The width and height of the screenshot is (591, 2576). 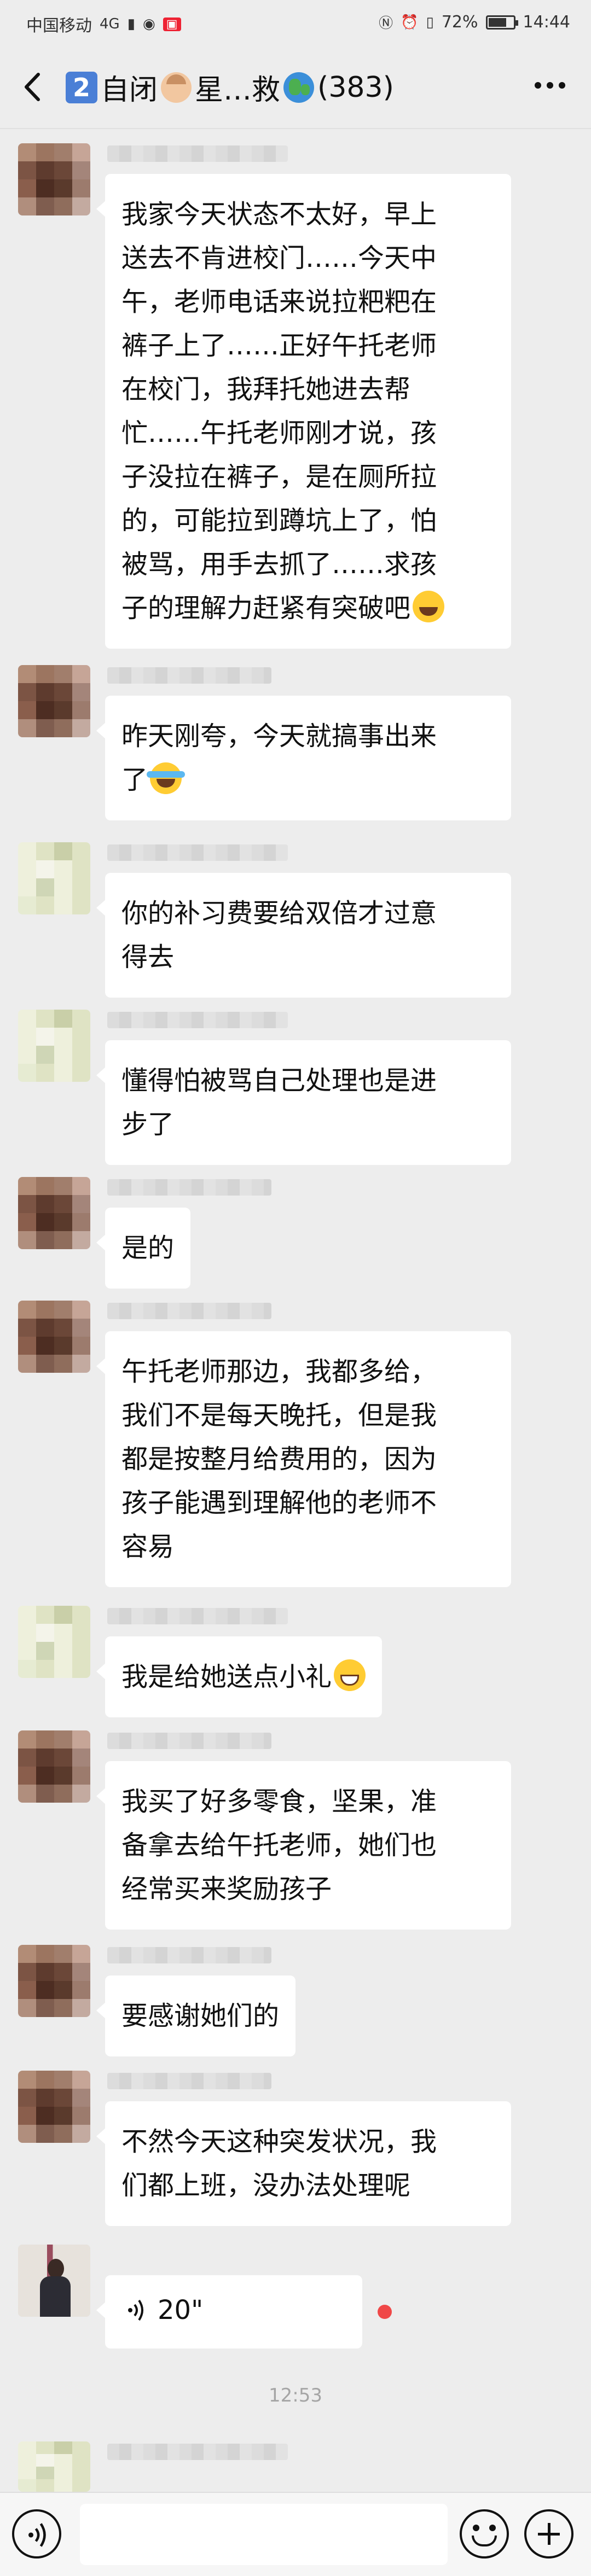 What do you see at coordinates (148, 1248) in the screenshot?
I see `message-text: 是的` at bounding box center [148, 1248].